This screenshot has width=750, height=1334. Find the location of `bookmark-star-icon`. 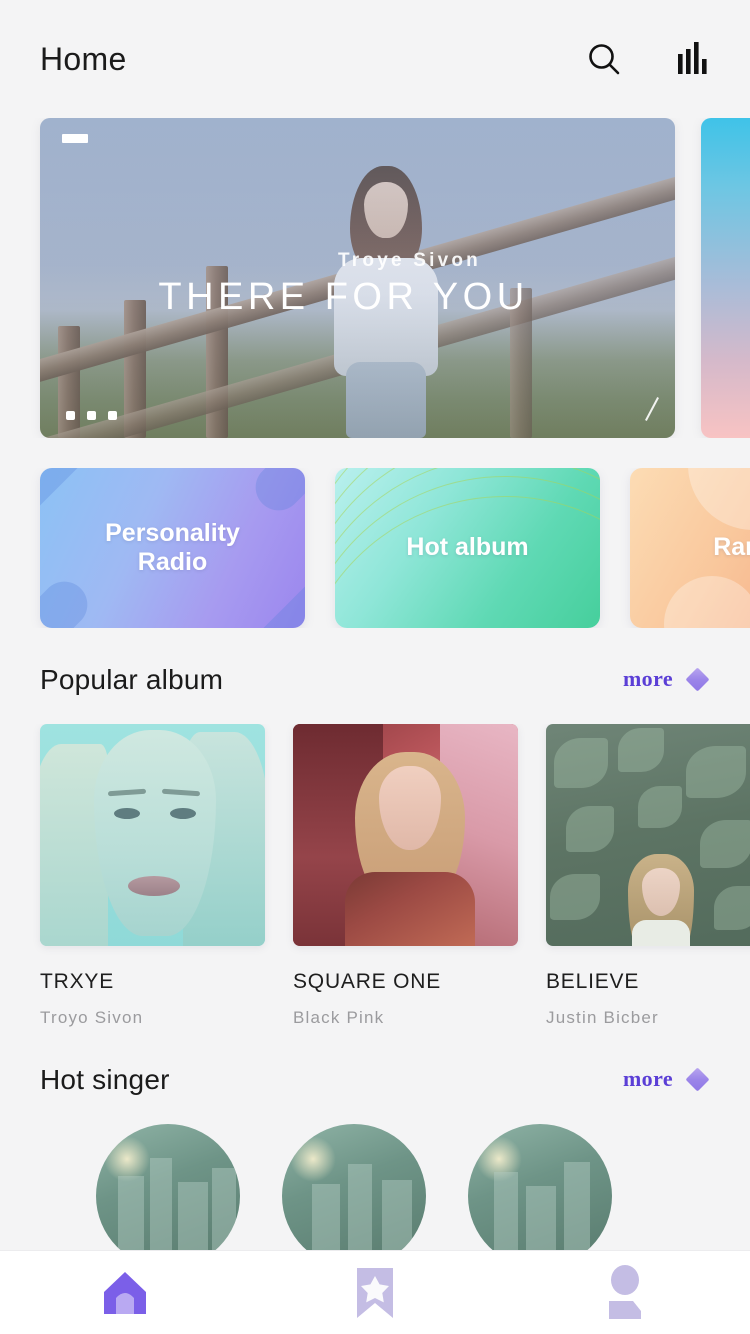

bookmark-star-icon is located at coordinates (375, 1292).